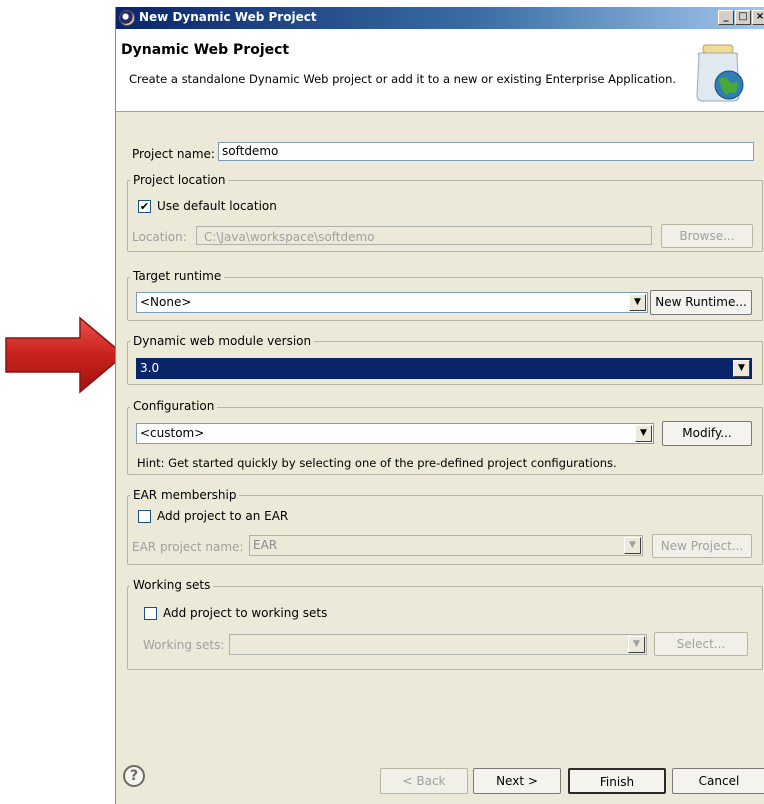  Describe the element at coordinates (445, 628) in the screenshot. I see `working-sets-group` at that location.